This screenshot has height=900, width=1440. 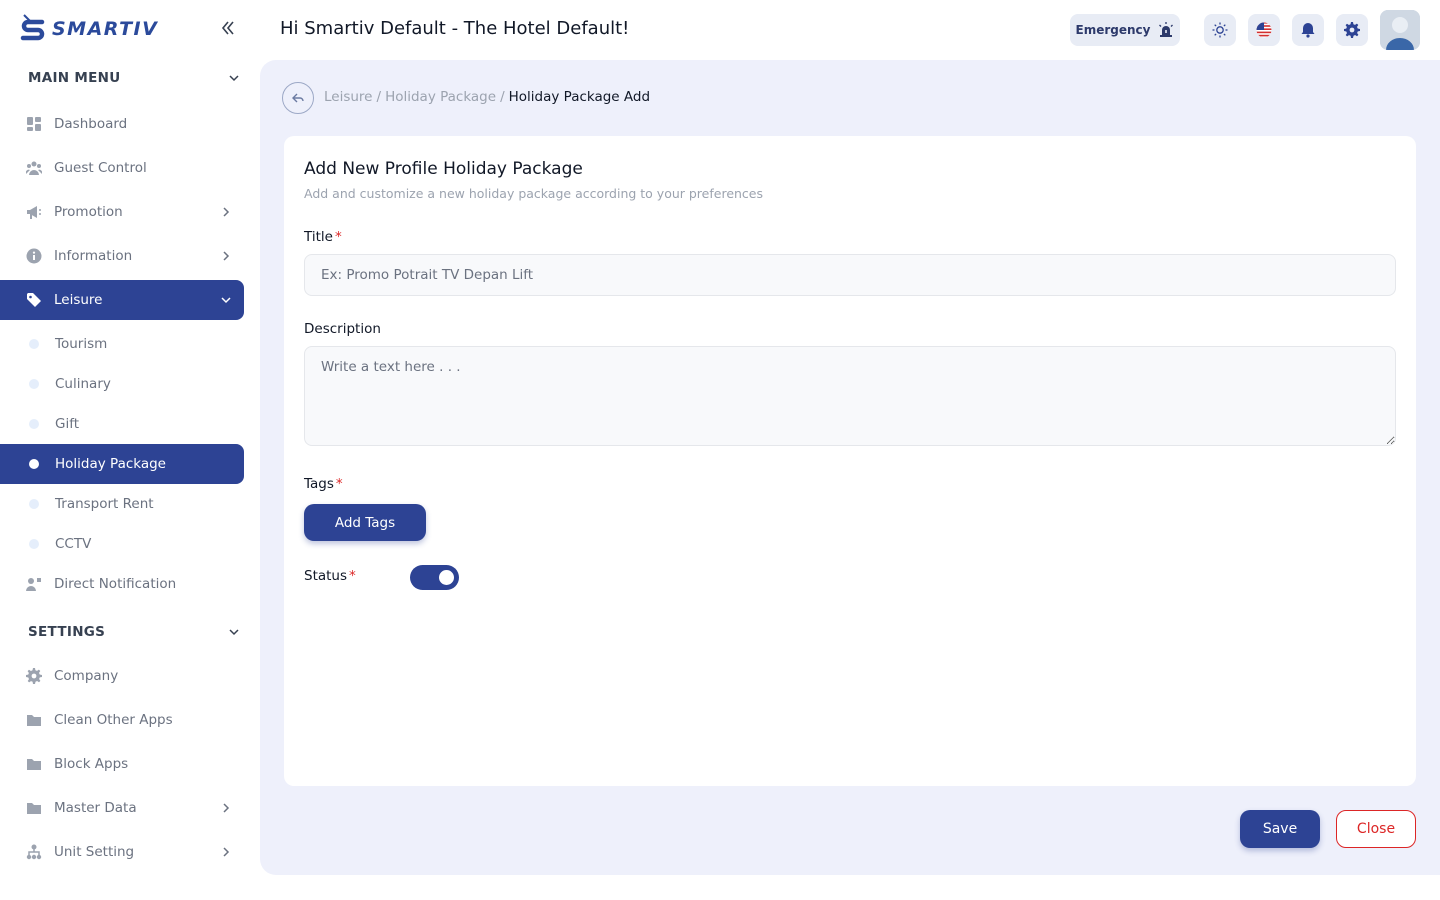 I want to click on smartiv-logo-icon, so click(x=32, y=27).